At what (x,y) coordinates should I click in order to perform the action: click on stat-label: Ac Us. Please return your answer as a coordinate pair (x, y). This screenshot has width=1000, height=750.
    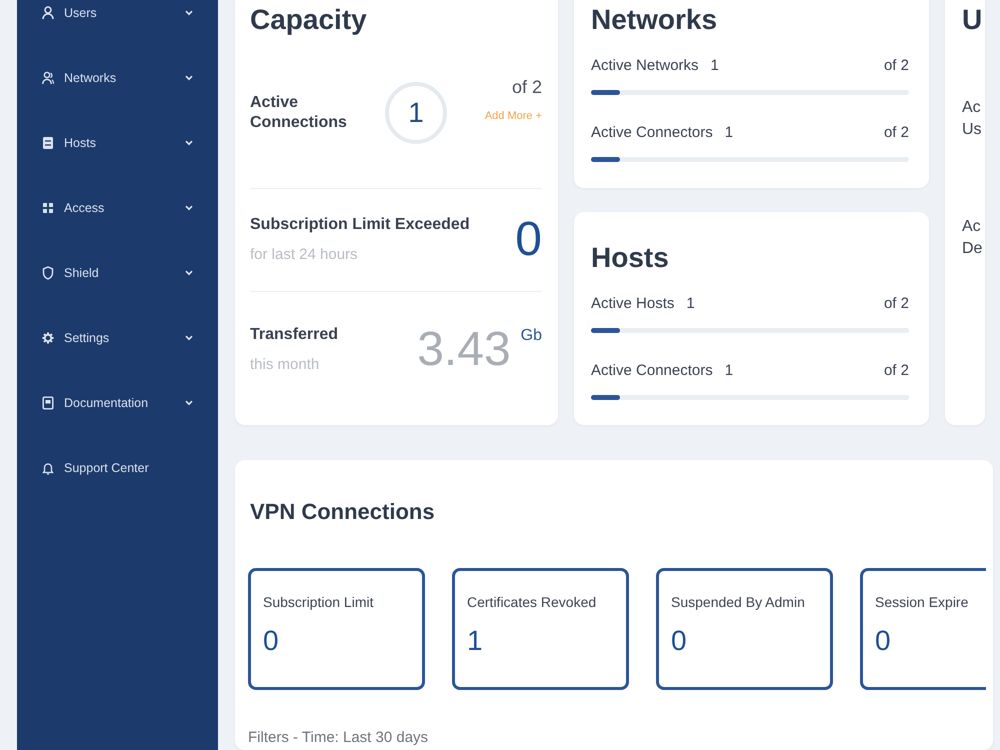
    Looking at the image, I should click on (972, 119).